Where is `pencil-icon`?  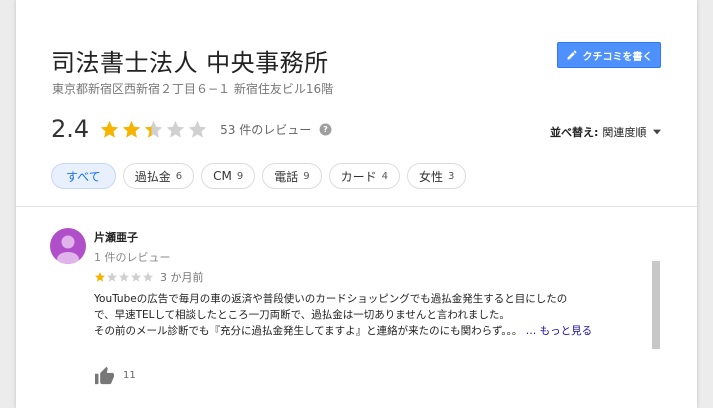
pencil-icon is located at coordinates (571, 55).